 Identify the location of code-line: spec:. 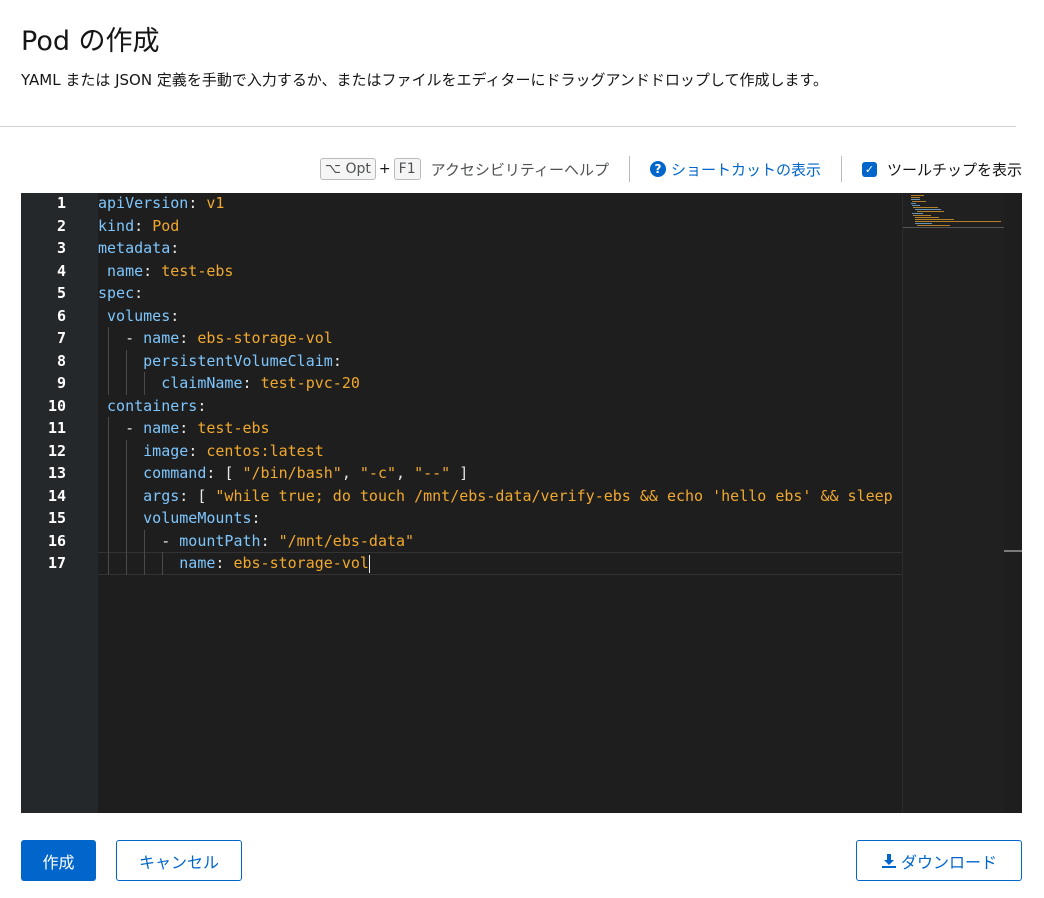
(120, 293).